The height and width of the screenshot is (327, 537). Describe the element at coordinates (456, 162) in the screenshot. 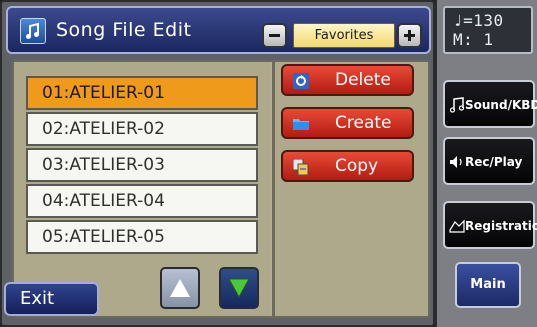

I see `speaker-icon` at that location.